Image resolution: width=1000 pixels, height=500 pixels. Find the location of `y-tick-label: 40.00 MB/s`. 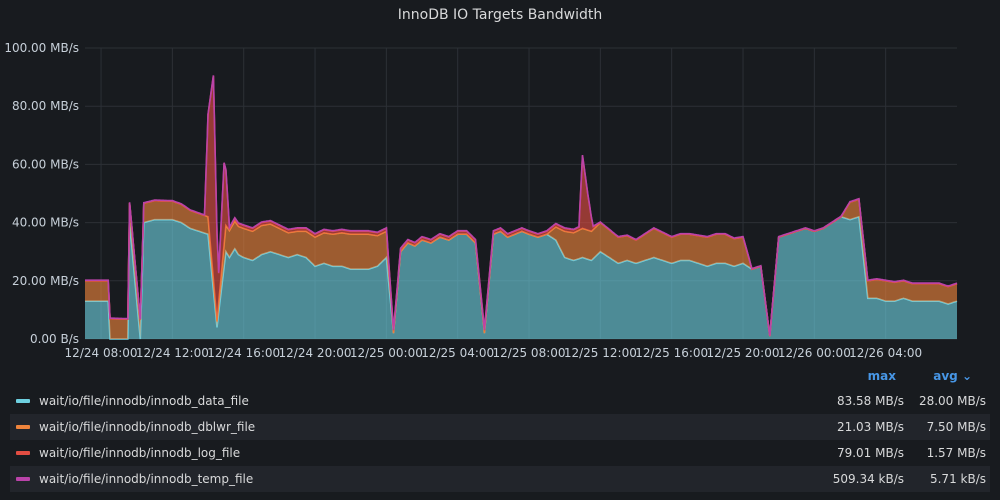

y-tick-label: 40.00 MB/s is located at coordinates (45, 223).